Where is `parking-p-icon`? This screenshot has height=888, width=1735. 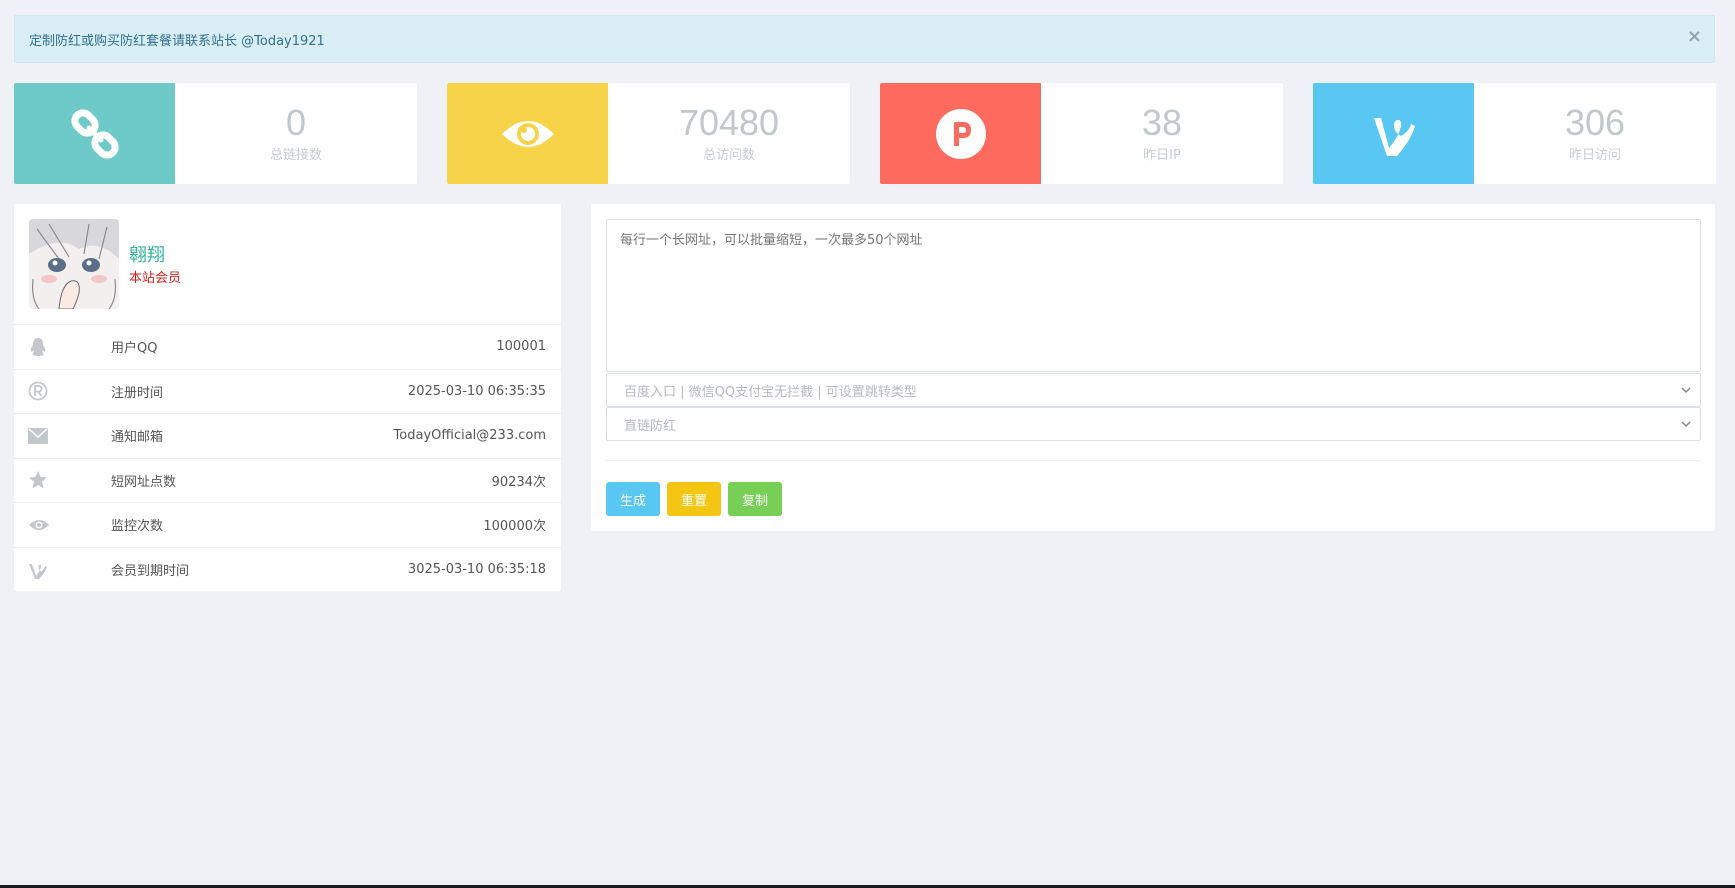
parking-p-icon is located at coordinates (960, 133).